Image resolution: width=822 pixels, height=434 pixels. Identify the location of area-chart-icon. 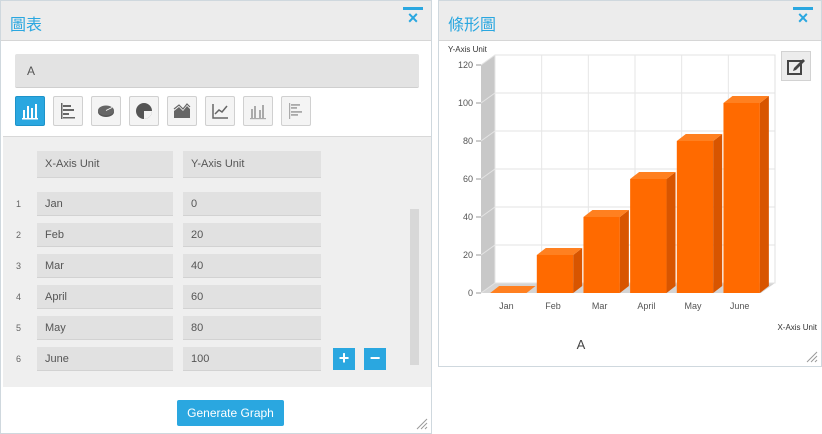
(182, 110).